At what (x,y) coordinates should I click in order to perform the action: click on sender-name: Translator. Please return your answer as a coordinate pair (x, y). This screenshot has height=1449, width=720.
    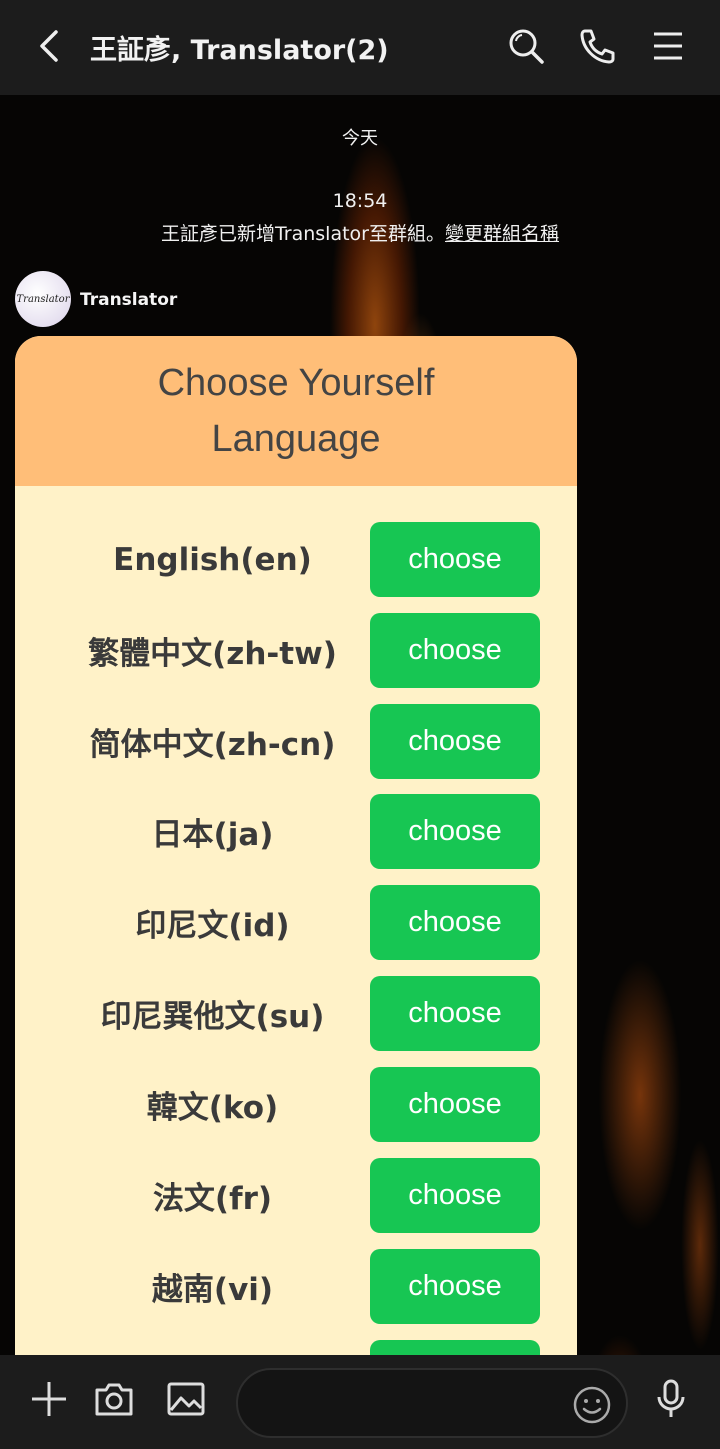
    Looking at the image, I should click on (129, 300).